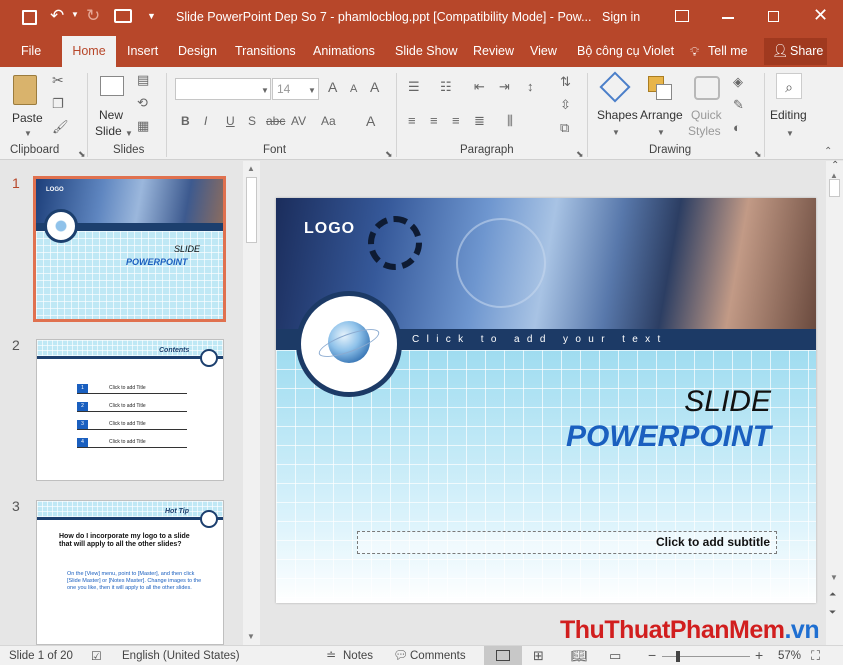  I want to click on editing-button: ⌕ Editing ▼, so click(790, 105).